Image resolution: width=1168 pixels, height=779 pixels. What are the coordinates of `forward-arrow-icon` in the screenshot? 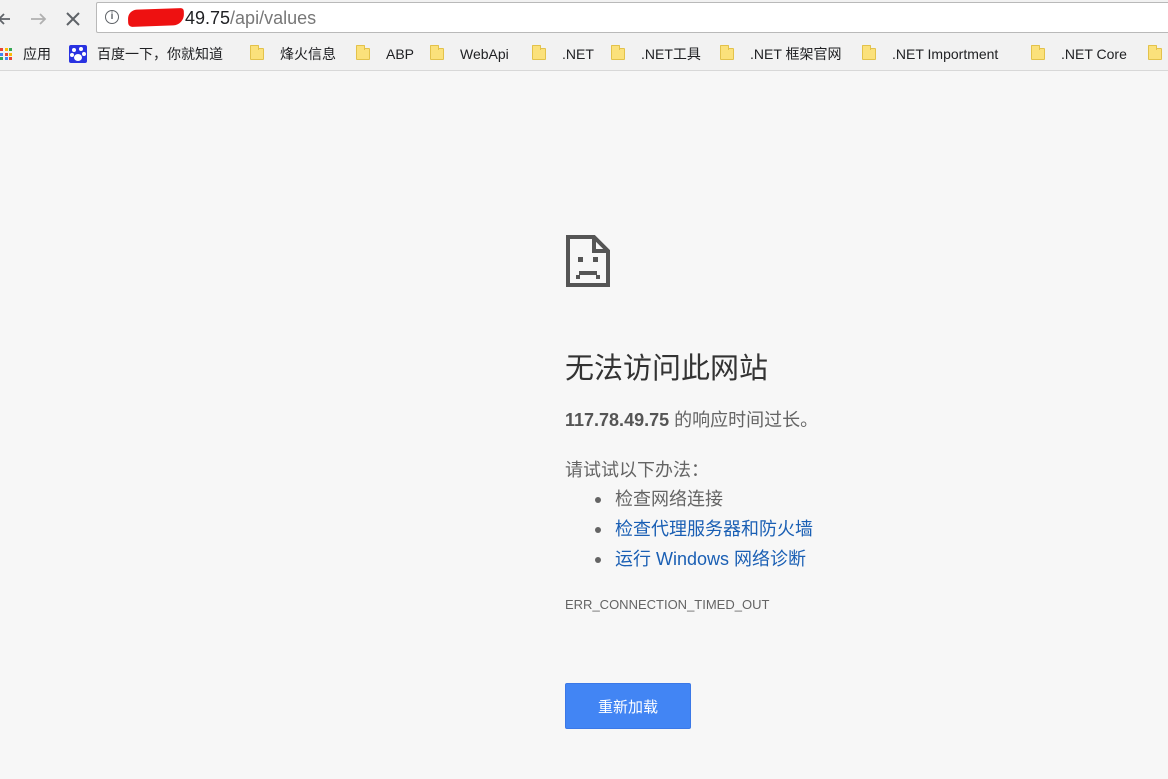 It's located at (39, 19).